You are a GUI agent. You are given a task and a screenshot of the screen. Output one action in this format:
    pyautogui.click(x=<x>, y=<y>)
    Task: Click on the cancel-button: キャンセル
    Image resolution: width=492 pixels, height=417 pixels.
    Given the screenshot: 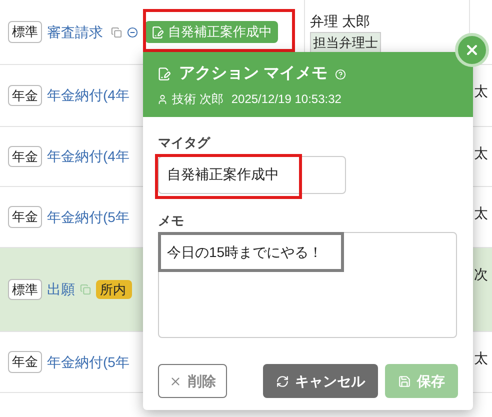 What is the action you would take?
    pyautogui.click(x=320, y=381)
    